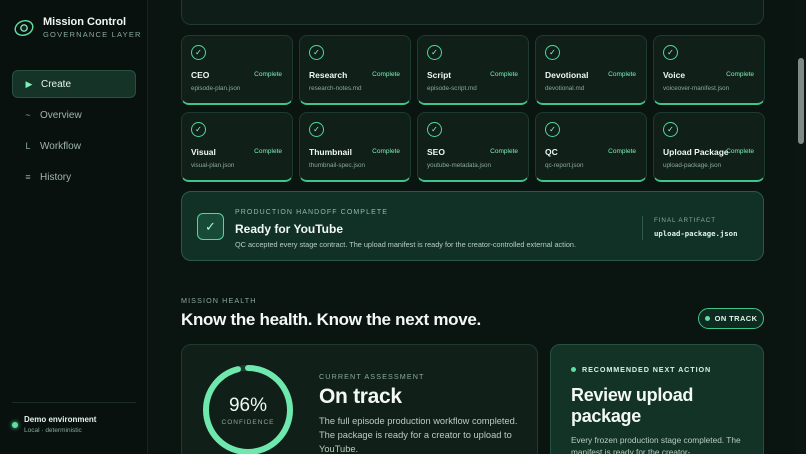 The width and height of the screenshot is (806, 454). What do you see at coordinates (92, 34) in the screenshot?
I see `brand-subtitle: GOVERNANCE LAYER` at bounding box center [92, 34].